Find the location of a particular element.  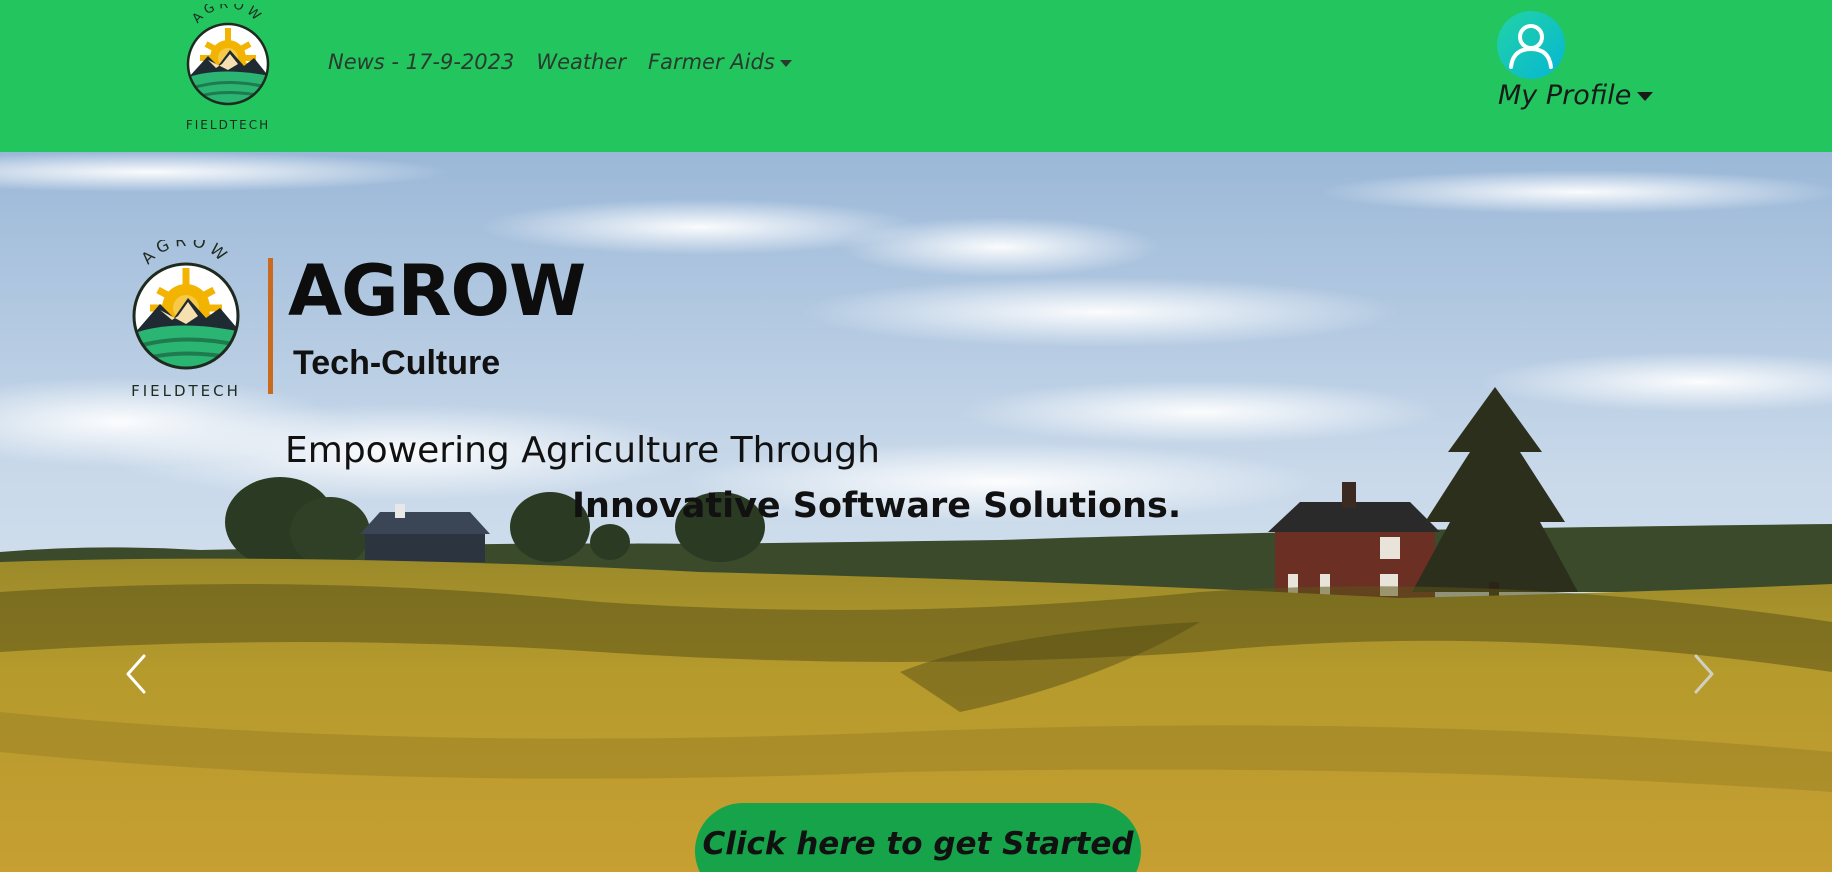

nav-link-weather: Weather is located at coordinates (581, 62).